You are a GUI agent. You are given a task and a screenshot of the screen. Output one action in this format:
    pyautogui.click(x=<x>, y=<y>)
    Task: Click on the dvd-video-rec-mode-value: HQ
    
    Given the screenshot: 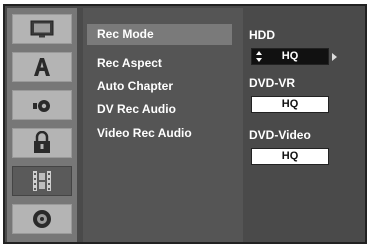 What is the action you would take?
    pyautogui.click(x=290, y=156)
    